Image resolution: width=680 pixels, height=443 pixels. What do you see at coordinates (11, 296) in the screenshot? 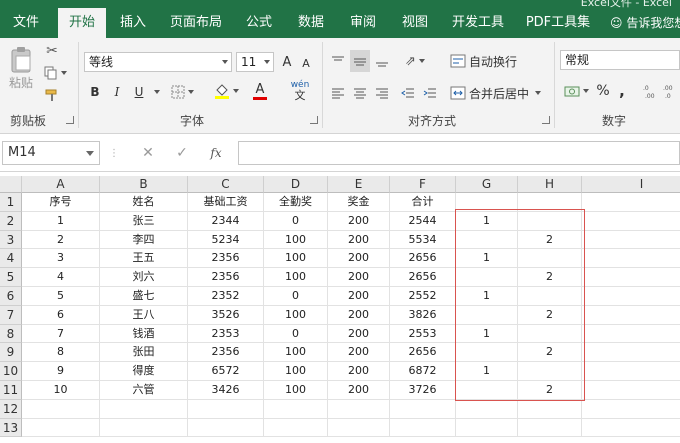
I see `row-header-6: 6` at bounding box center [11, 296].